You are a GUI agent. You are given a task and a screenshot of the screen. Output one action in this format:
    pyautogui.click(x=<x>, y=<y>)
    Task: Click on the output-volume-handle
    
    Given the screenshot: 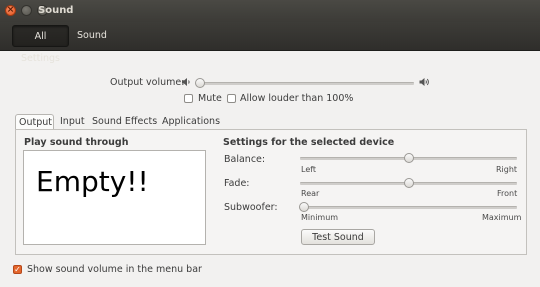 What is the action you would take?
    pyautogui.click(x=200, y=83)
    